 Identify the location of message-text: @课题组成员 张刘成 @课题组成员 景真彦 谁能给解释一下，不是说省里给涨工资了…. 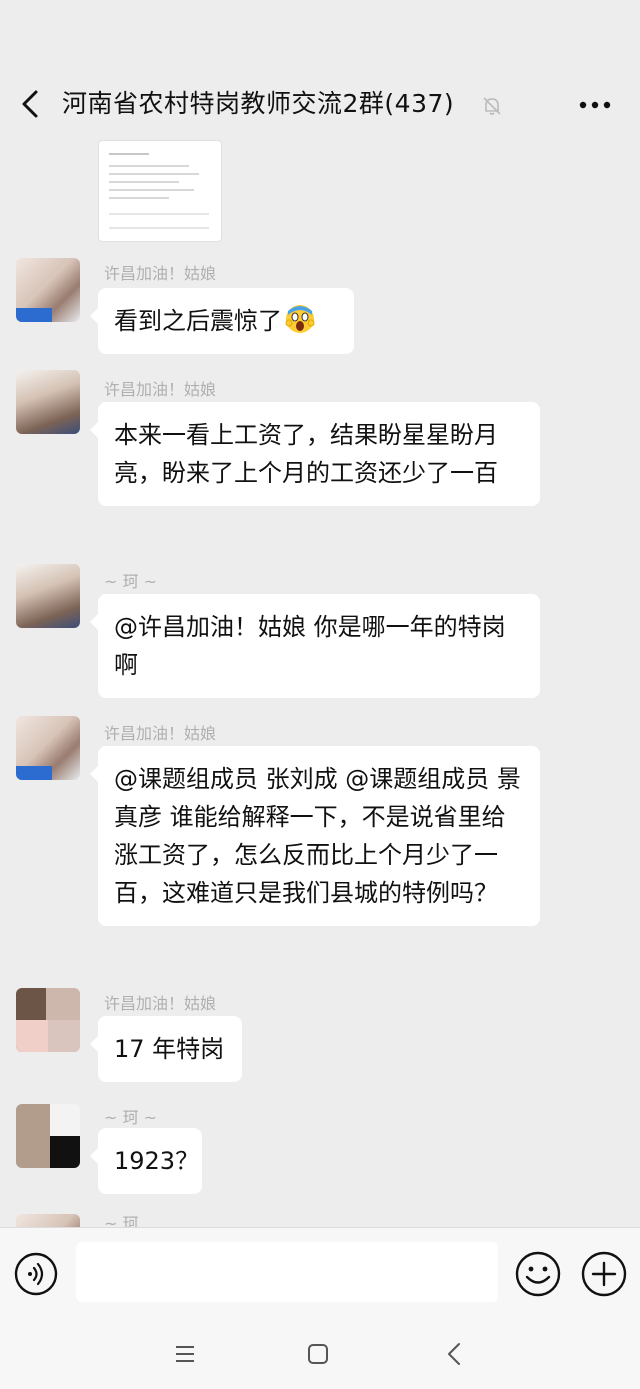
(317, 836).